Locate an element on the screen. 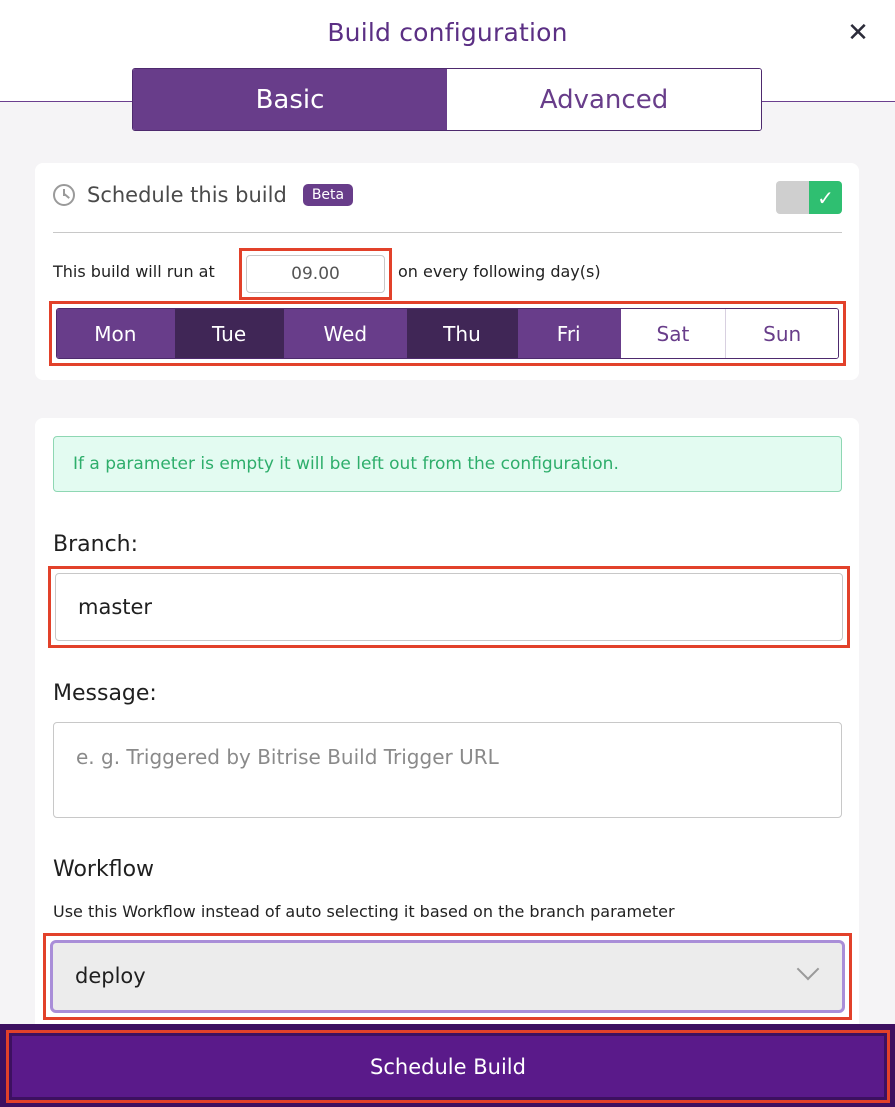  days-highlight: Mon Tue Wed Thu Fri Sat Sun is located at coordinates (447, 333).